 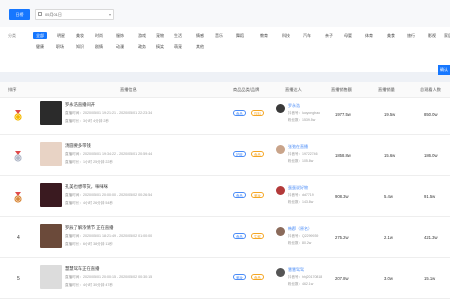 I want to click on category-tag: 护肤, so click(x=239, y=154).